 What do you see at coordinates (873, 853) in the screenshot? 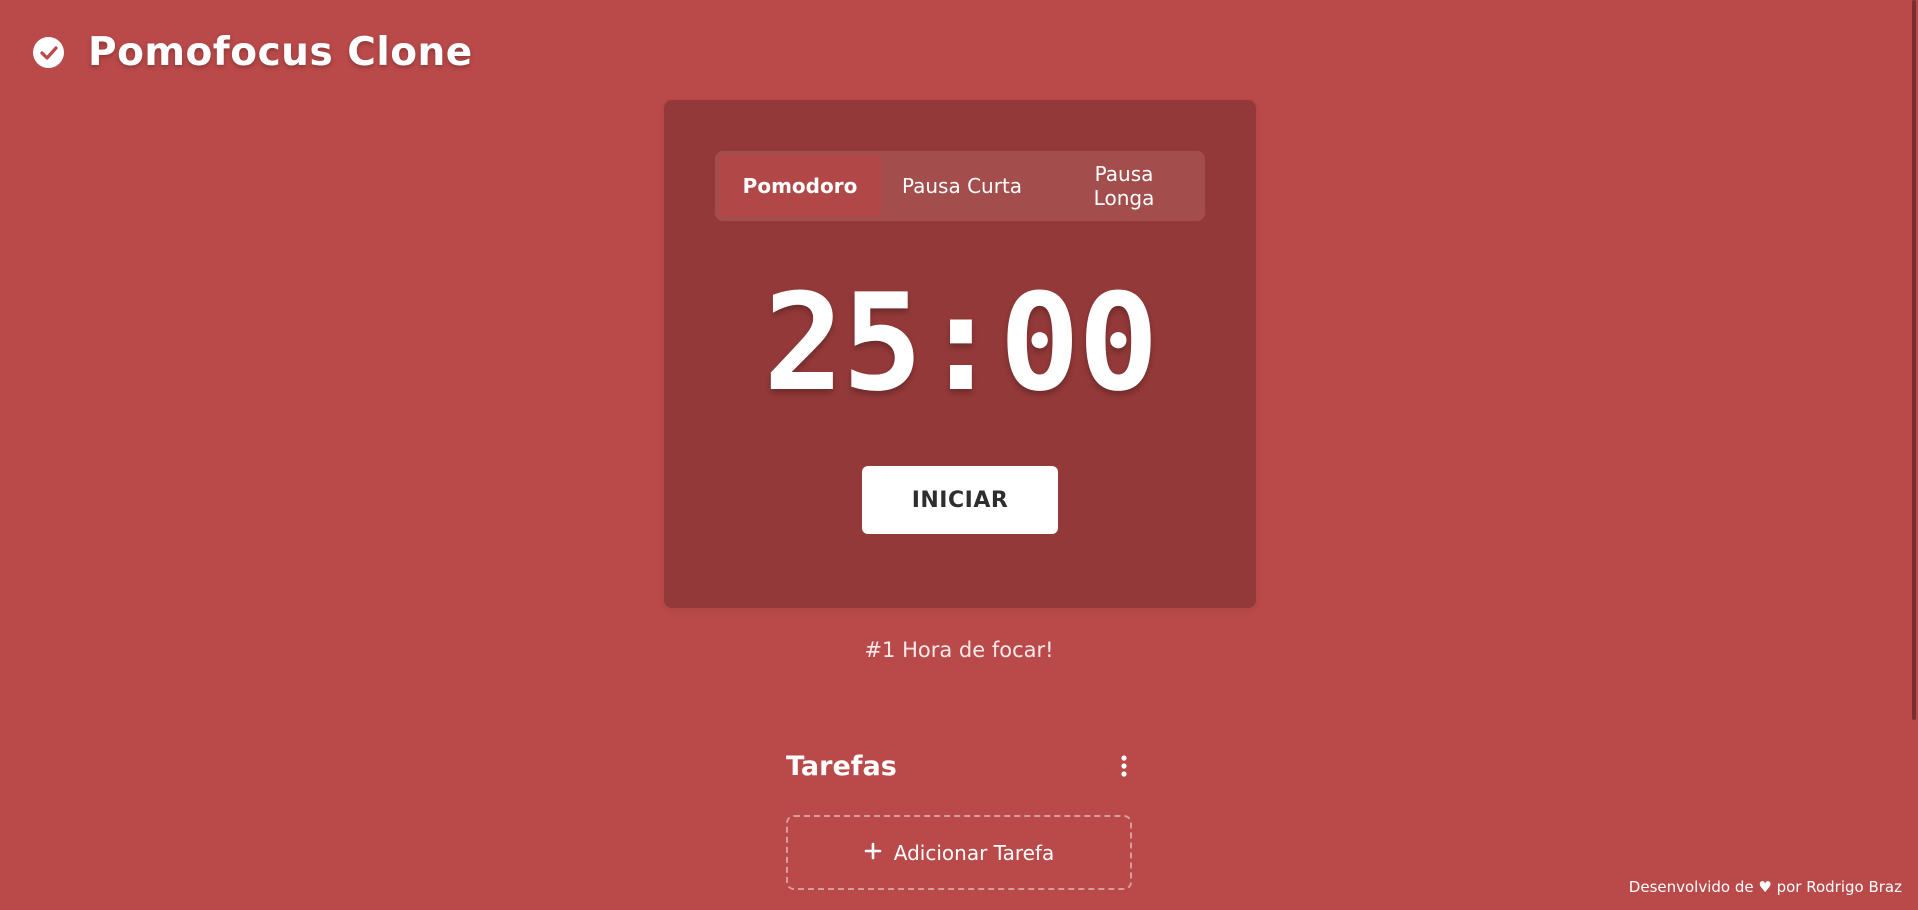
I see `plus-icon` at bounding box center [873, 853].